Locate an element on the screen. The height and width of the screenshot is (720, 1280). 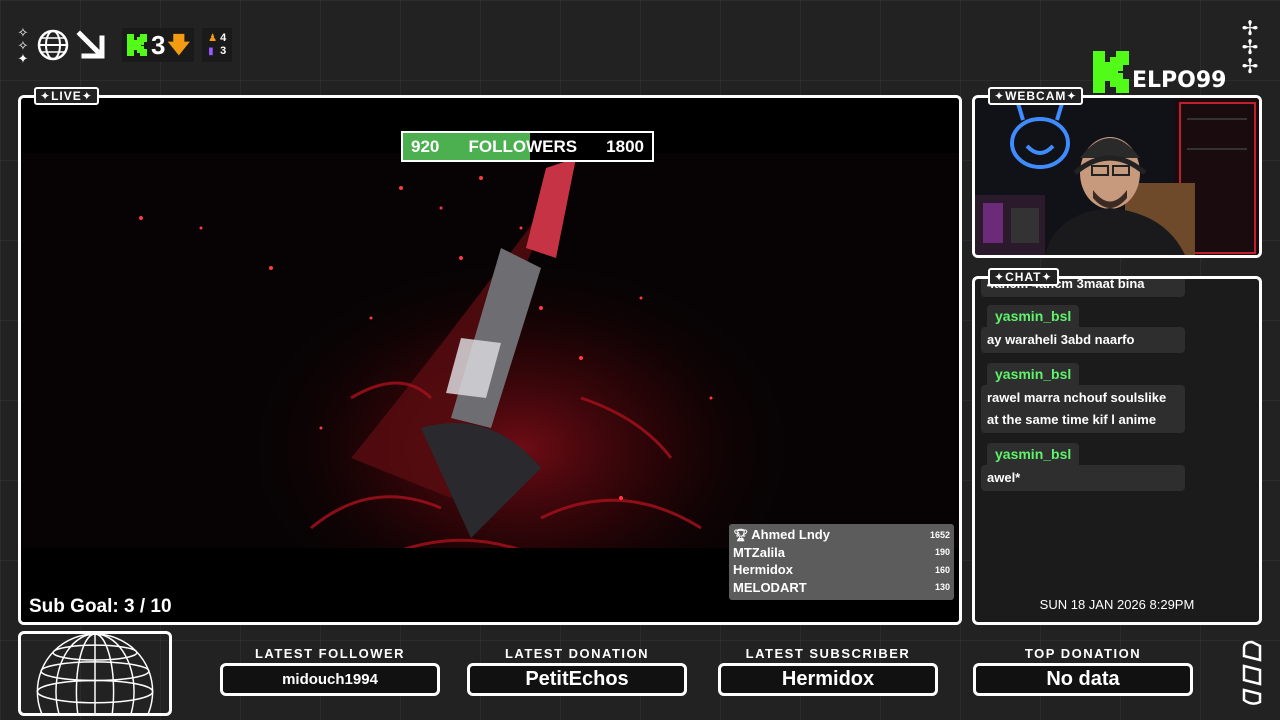
latest-subscriber-widget: LATEST SUBSCRIBER Hermidox is located at coordinates (828, 671).